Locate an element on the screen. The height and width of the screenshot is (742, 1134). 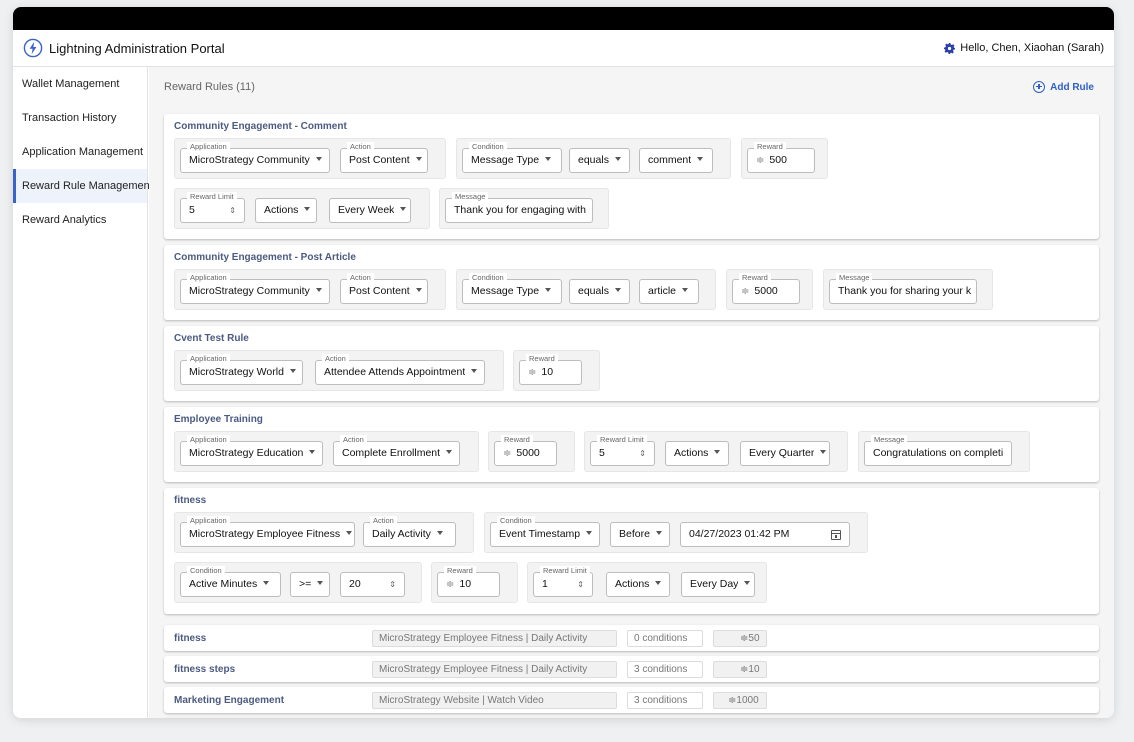
condition-field-select: Condition Event Timestamp is located at coordinates (545, 531).